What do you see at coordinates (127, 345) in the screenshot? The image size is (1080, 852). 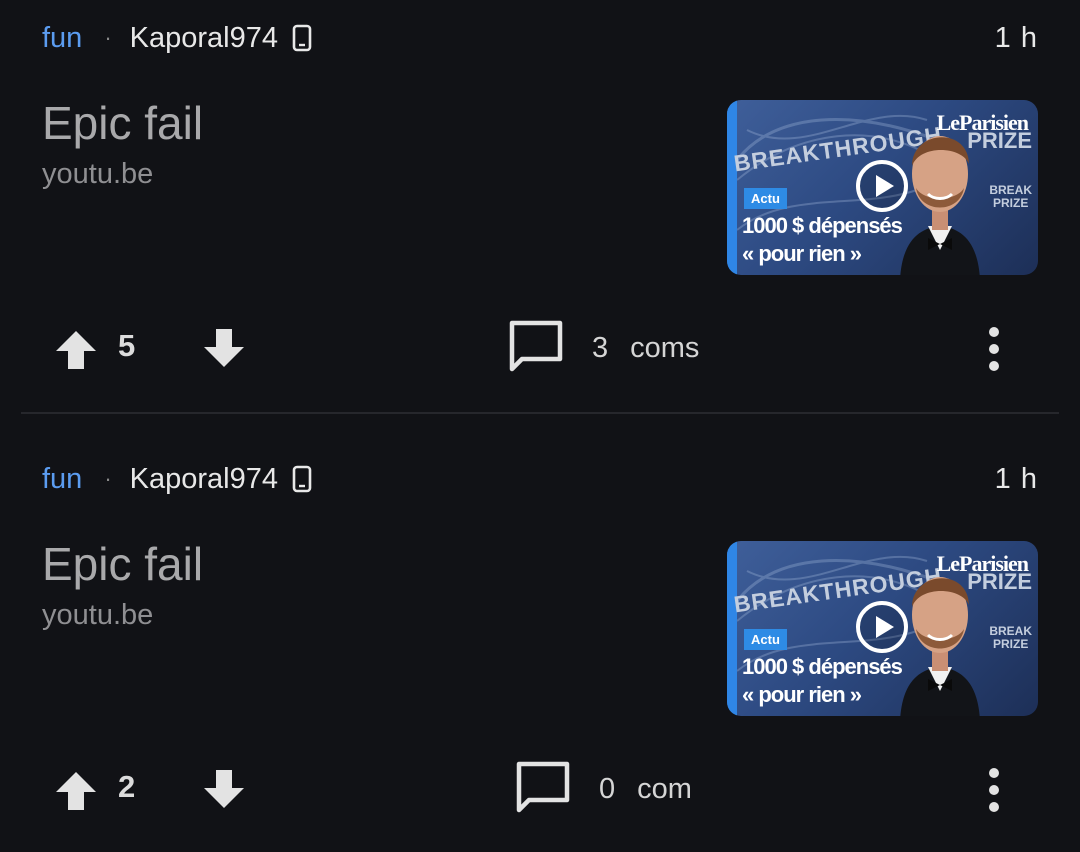 I see `post-score: 5` at bounding box center [127, 345].